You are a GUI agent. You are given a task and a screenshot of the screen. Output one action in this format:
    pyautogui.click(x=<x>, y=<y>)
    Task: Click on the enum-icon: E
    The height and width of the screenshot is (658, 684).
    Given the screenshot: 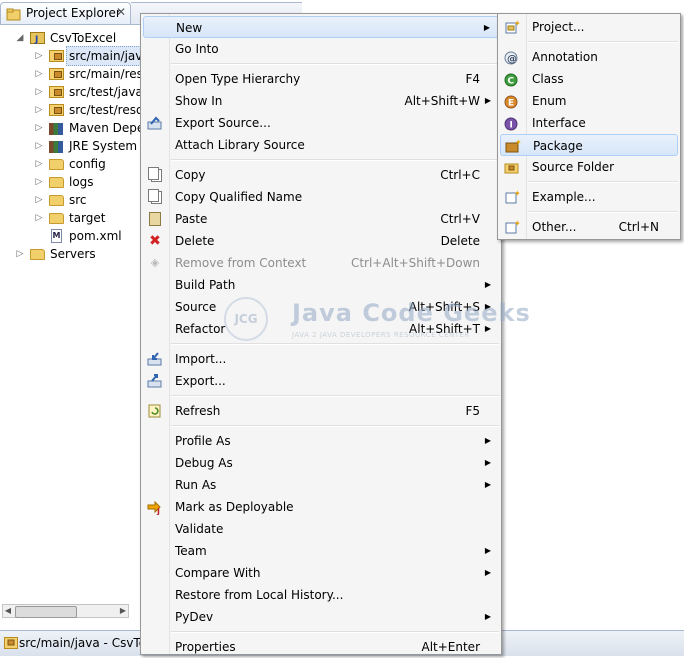 What is the action you would take?
    pyautogui.click(x=512, y=101)
    